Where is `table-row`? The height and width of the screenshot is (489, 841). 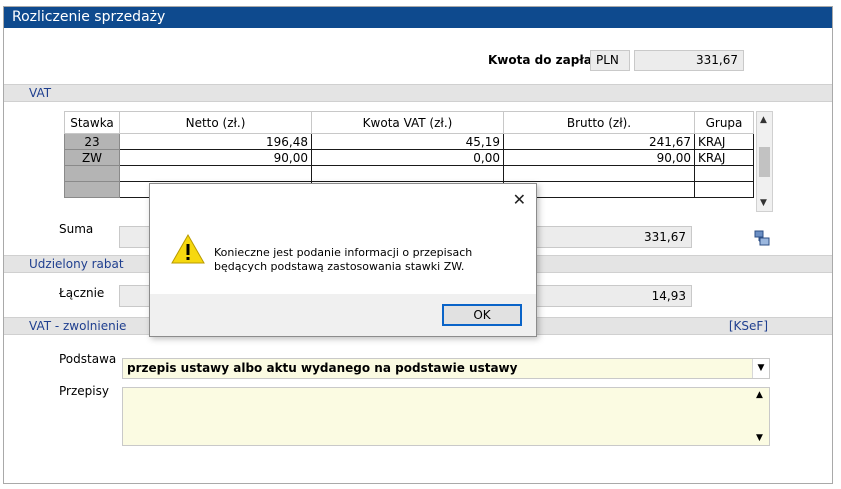 table-row is located at coordinates (409, 173).